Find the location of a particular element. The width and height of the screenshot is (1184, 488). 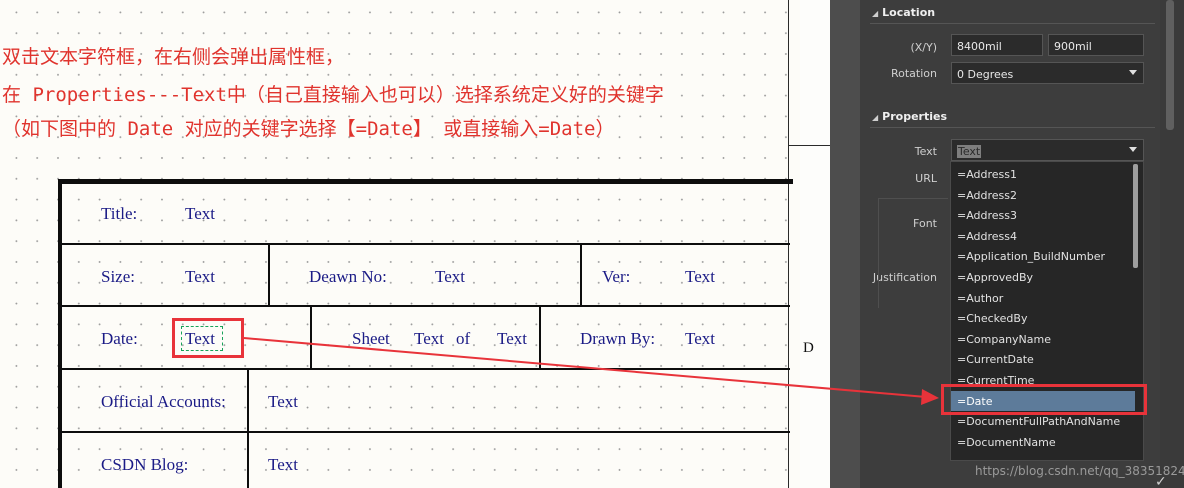

annotation-line-1: 双击文本字符框，在右侧会弹出属性框， is located at coordinates (173, 57).